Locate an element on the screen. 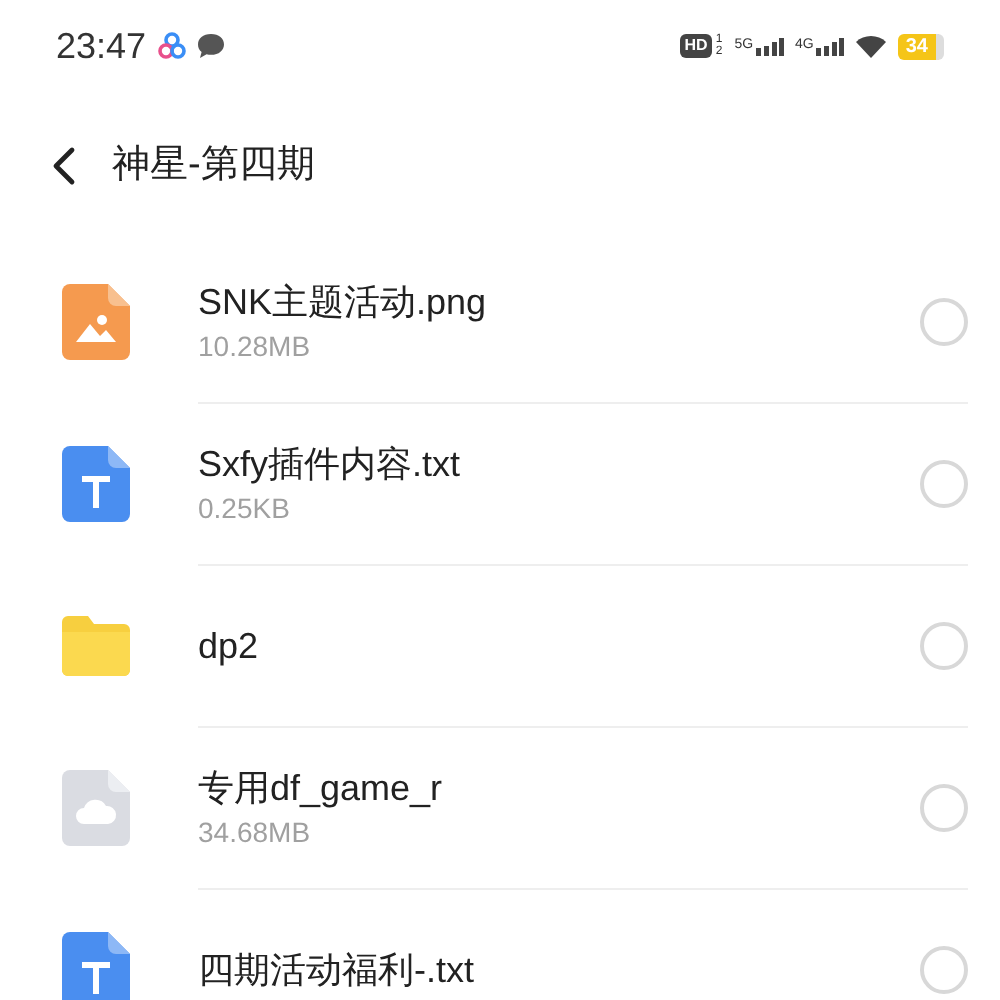 This screenshot has width=1000, height=1000. battery-level: 34 is located at coordinates (920, 46).